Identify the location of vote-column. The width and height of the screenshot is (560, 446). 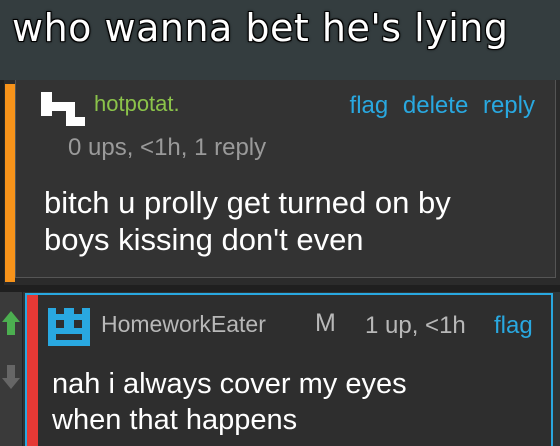
(11, 369).